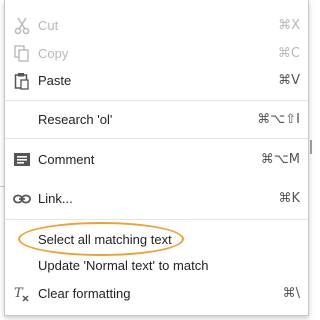  Describe the element at coordinates (156, 120) in the screenshot. I see `menu-item-research: Research 'ol' ⌘⌥⇧I` at that location.